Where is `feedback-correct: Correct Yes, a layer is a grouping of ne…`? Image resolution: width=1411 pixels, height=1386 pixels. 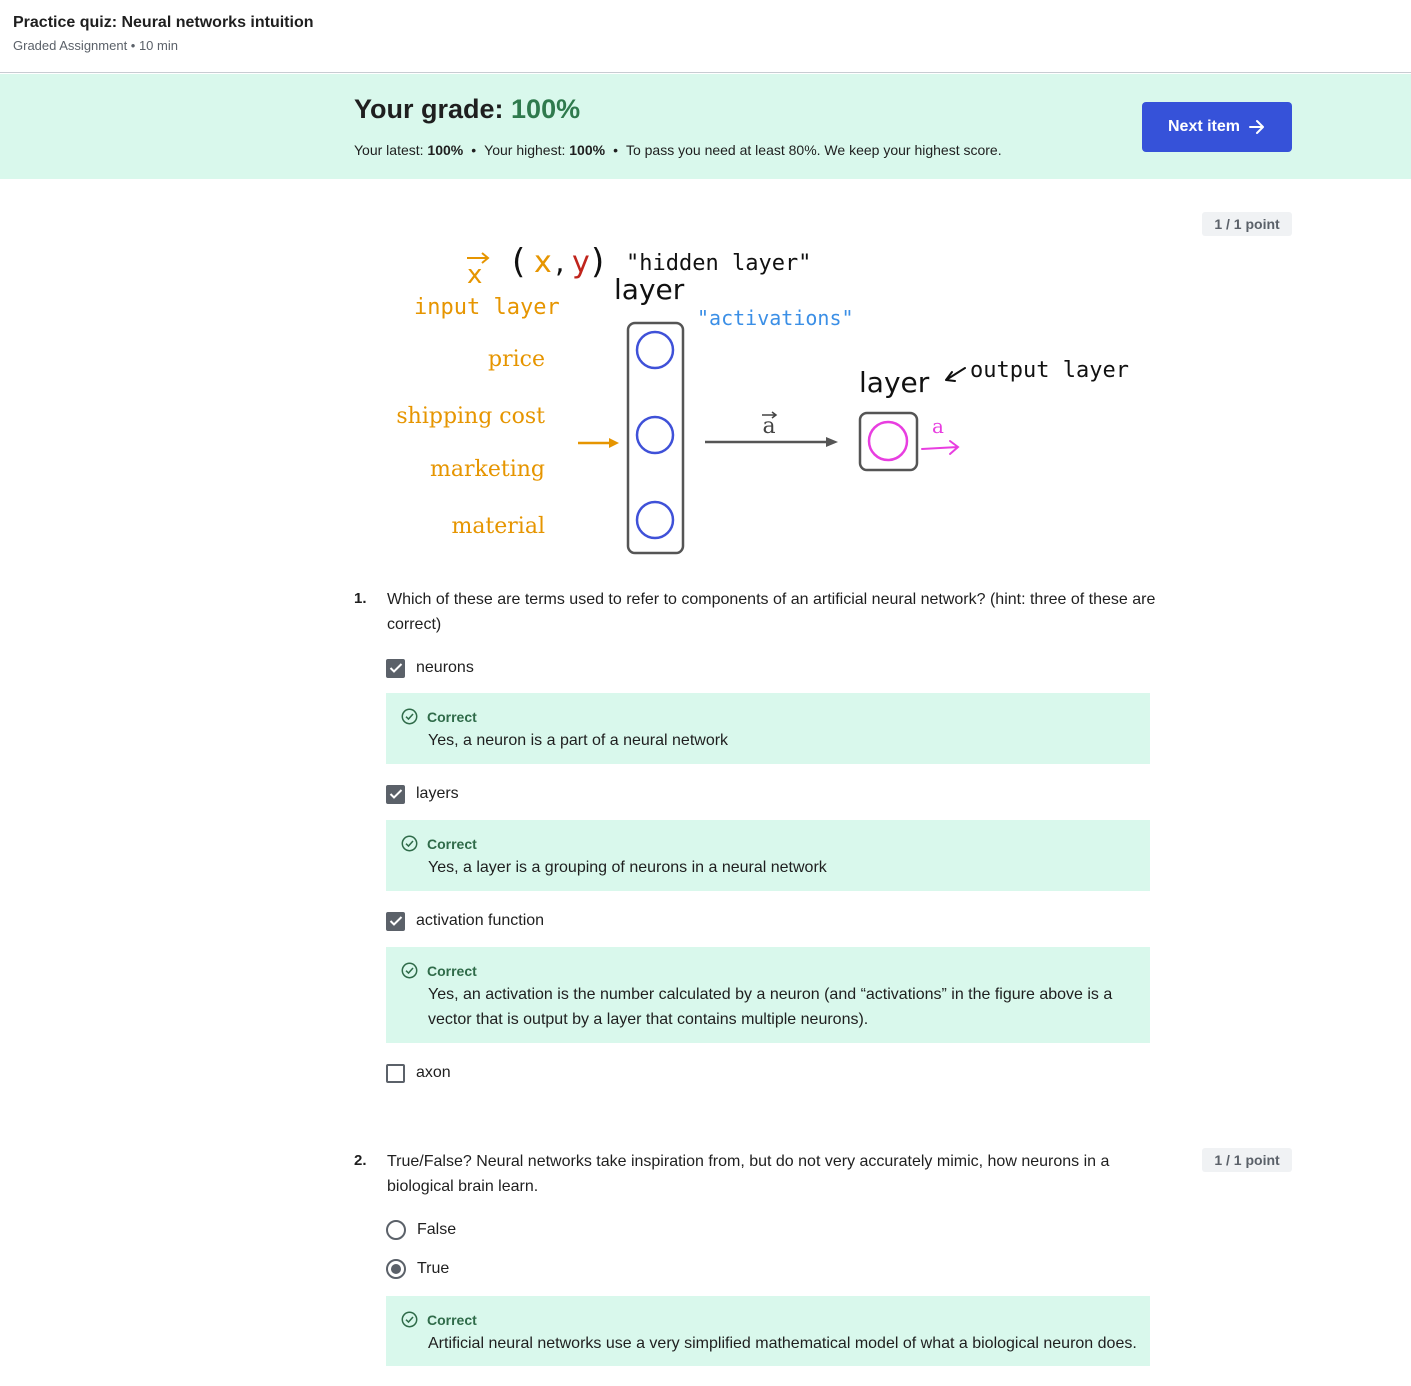
feedback-correct: Correct Yes, a layer is a grouping of ne… is located at coordinates (768, 855).